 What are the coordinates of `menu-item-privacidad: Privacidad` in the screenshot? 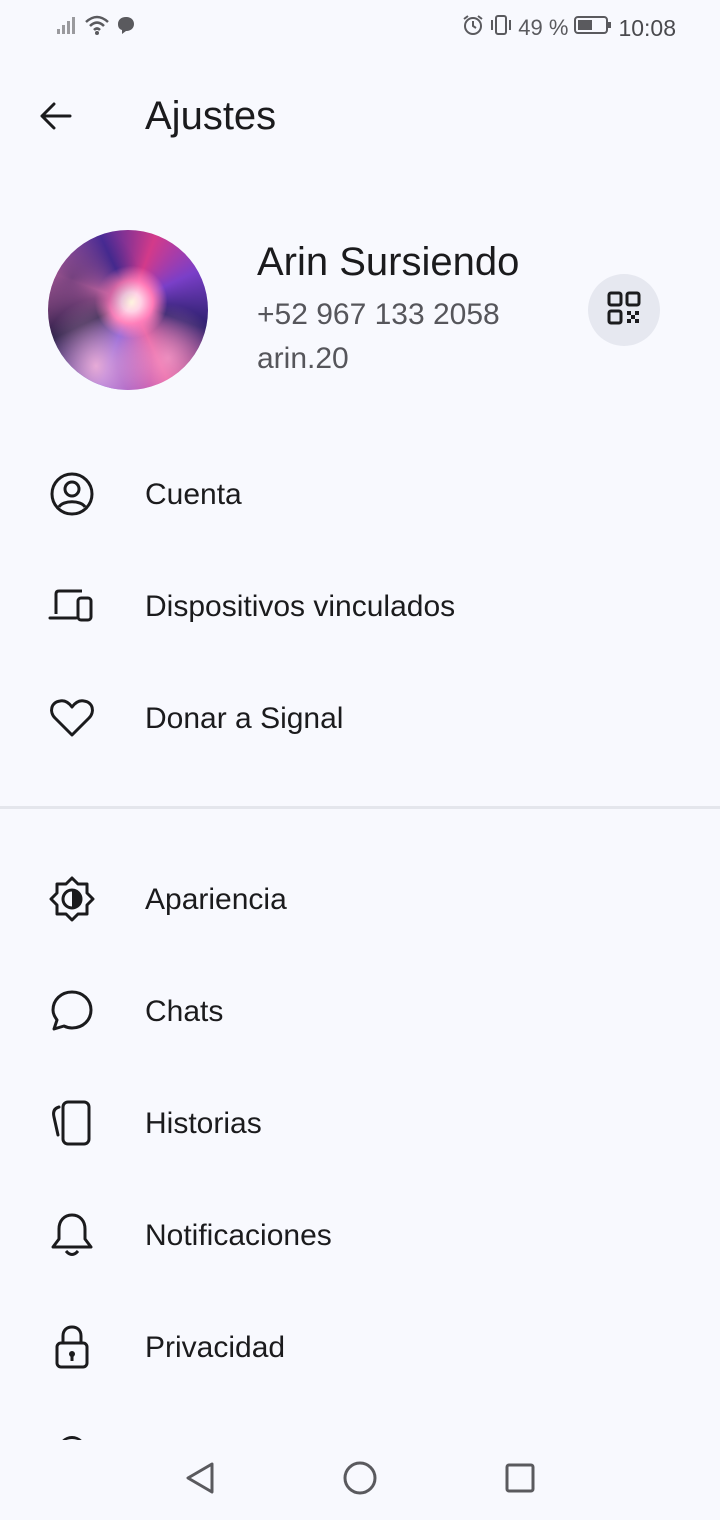 It's located at (360, 1347).